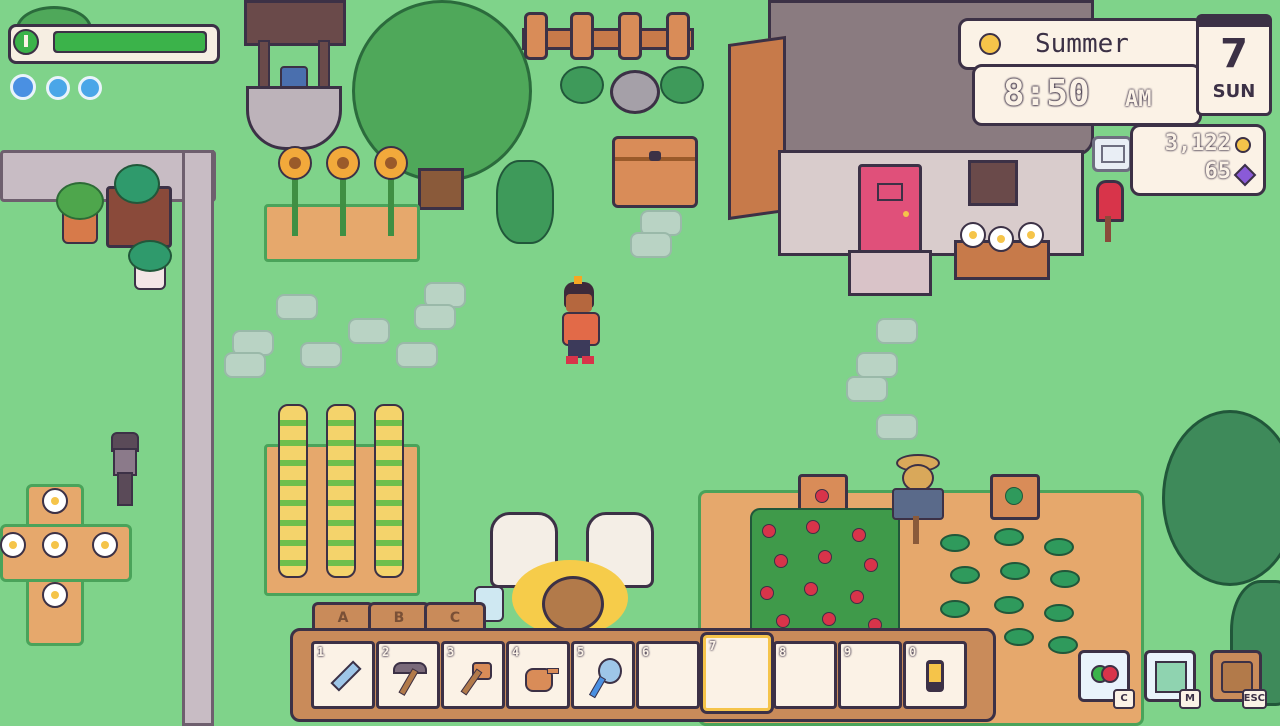 This screenshot has width=1280, height=726. Describe the element at coordinates (1238, 679) in the screenshot. I see `menu-button: ESC` at that location.